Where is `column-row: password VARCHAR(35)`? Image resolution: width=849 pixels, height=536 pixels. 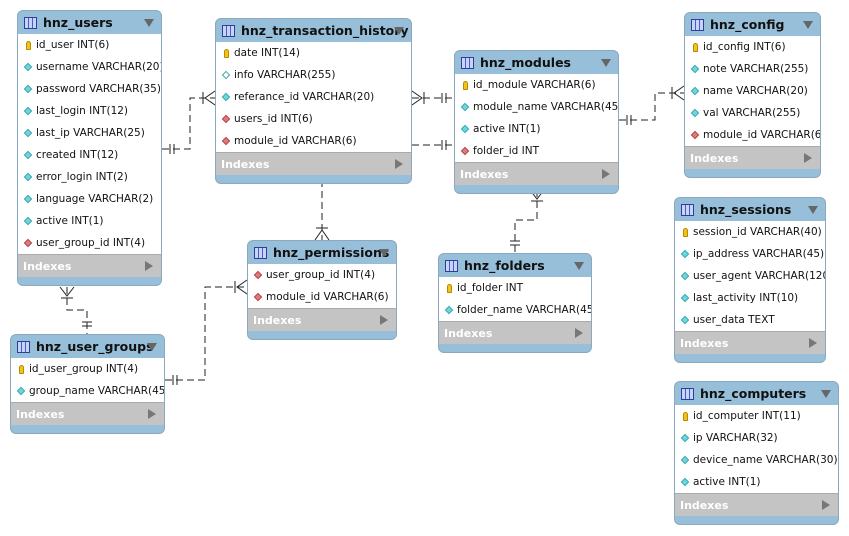
column-row: password VARCHAR(35) is located at coordinates (89, 89).